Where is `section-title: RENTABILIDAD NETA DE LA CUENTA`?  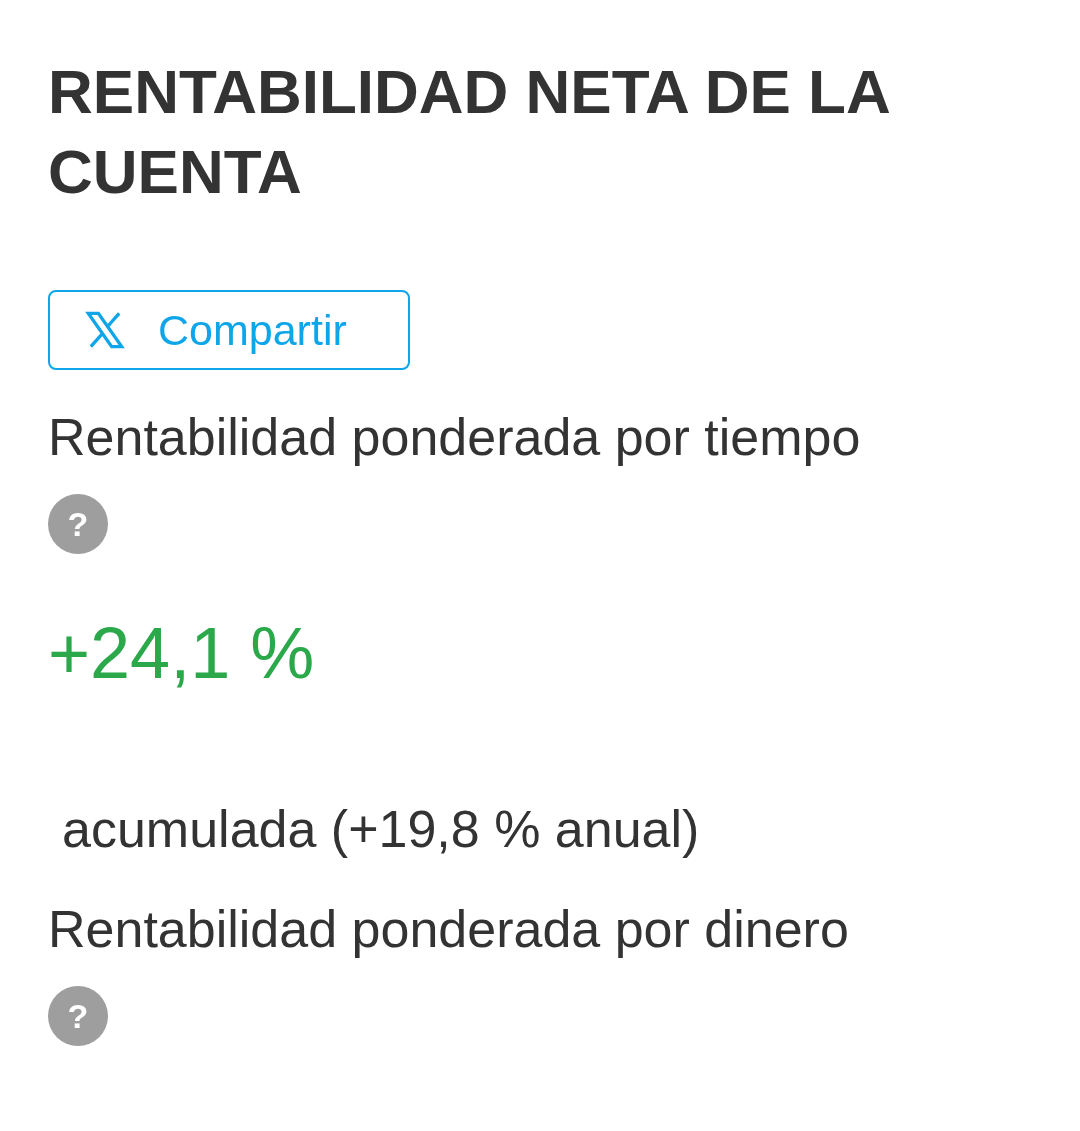 section-title: RENTABILIDAD NETA DE LA CUENTA is located at coordinates (469, 132).